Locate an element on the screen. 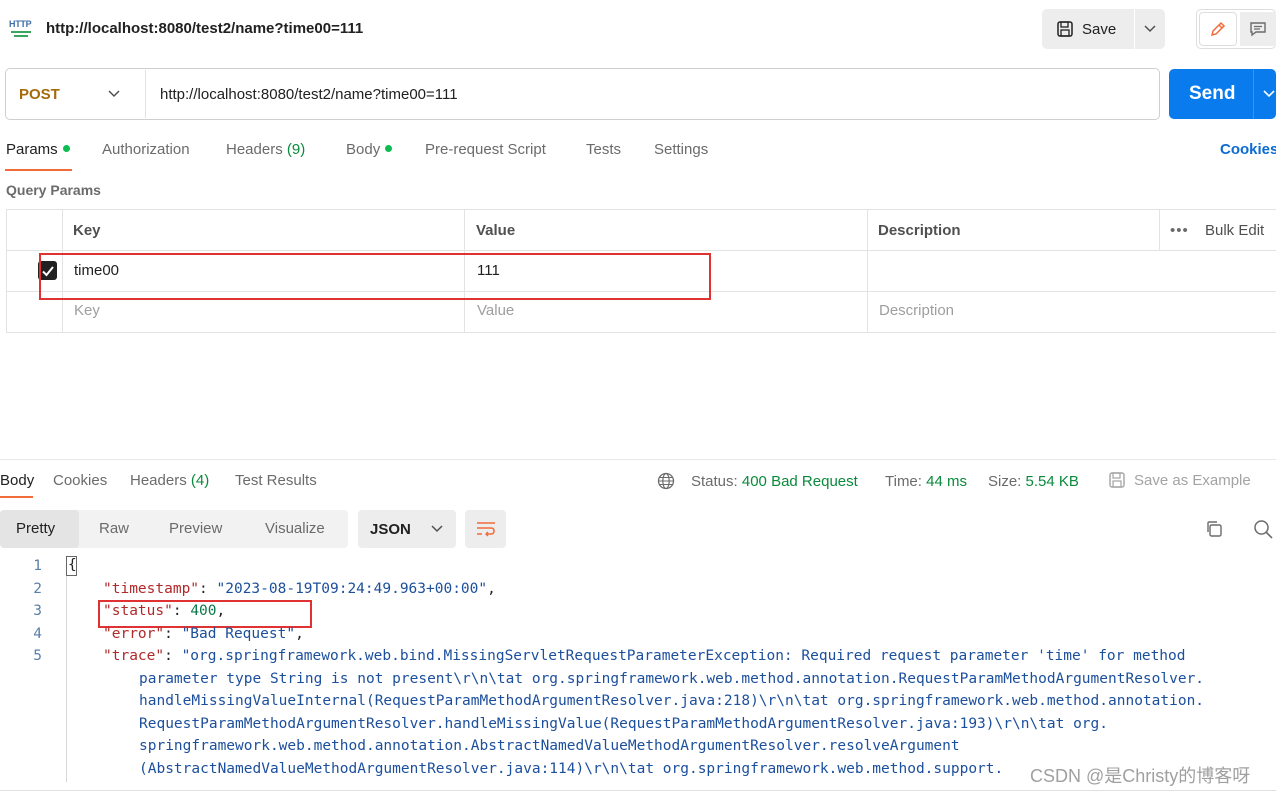  headers-count: (9) is located at coordinates (296, 149).